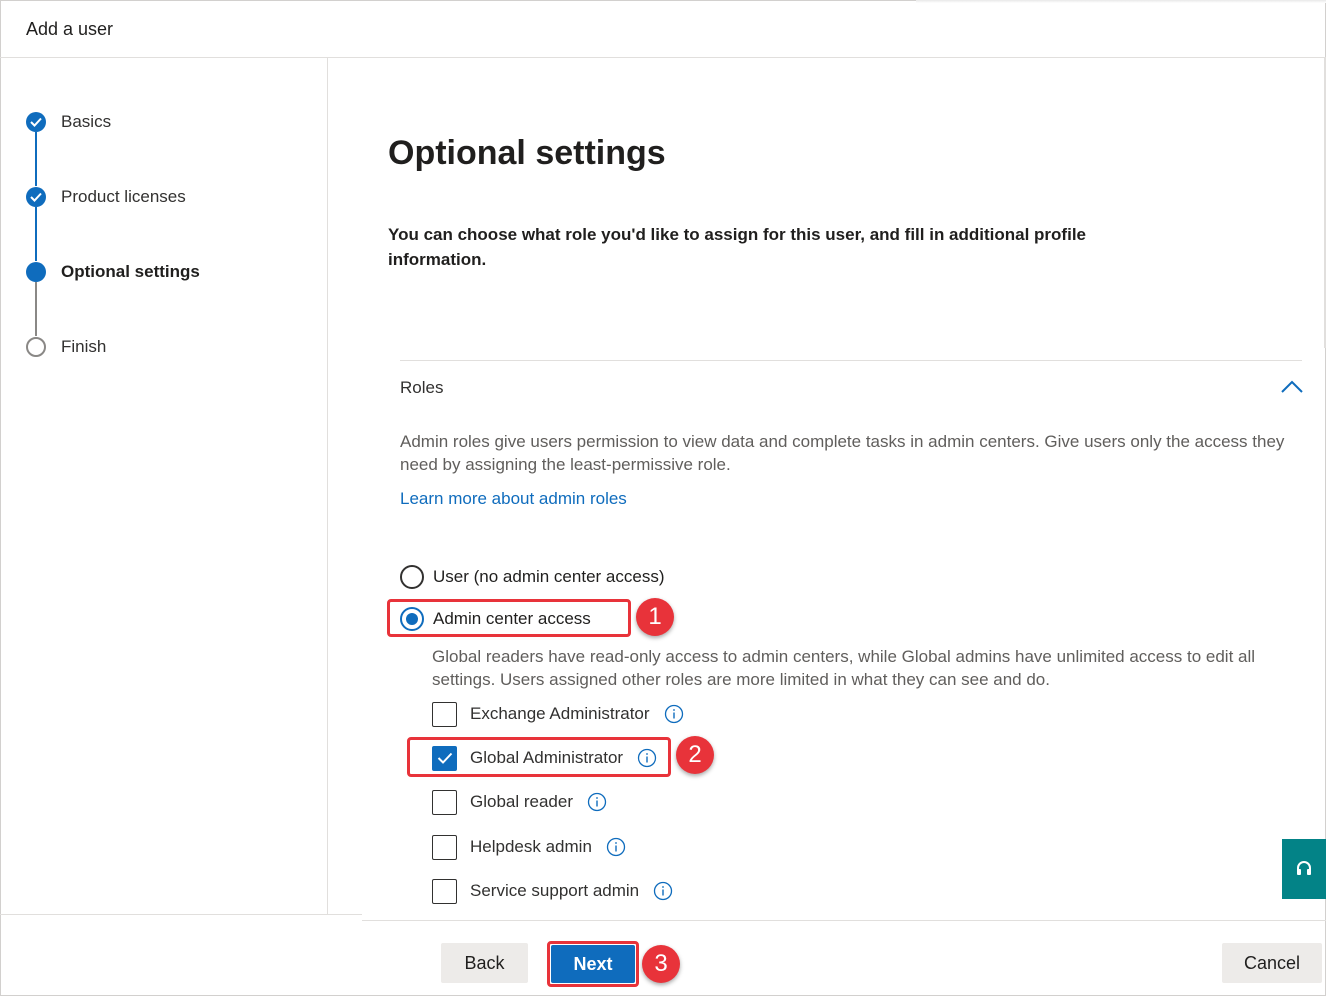 Image resolution: width=1326 pixels, height=996 pixels. I want to click on callout-badge: 2, so click(695, 755).